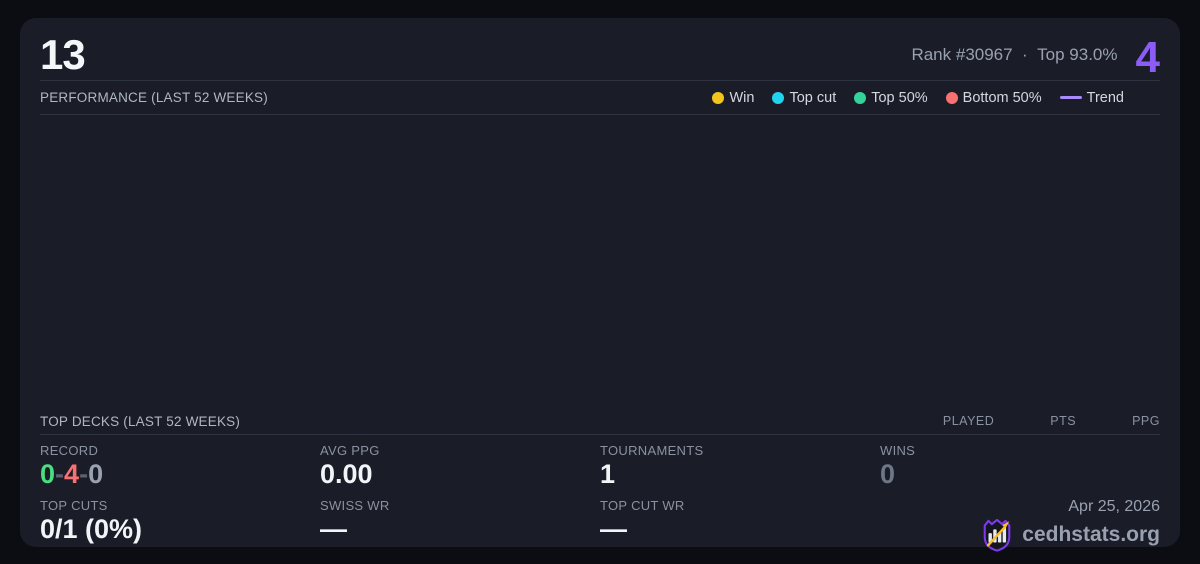 The height and width of the screenshot is (564, 1200). I want to click on chart-legend: Win Top cut Top 50% Bottom 50% Trend, so click(936, 98).